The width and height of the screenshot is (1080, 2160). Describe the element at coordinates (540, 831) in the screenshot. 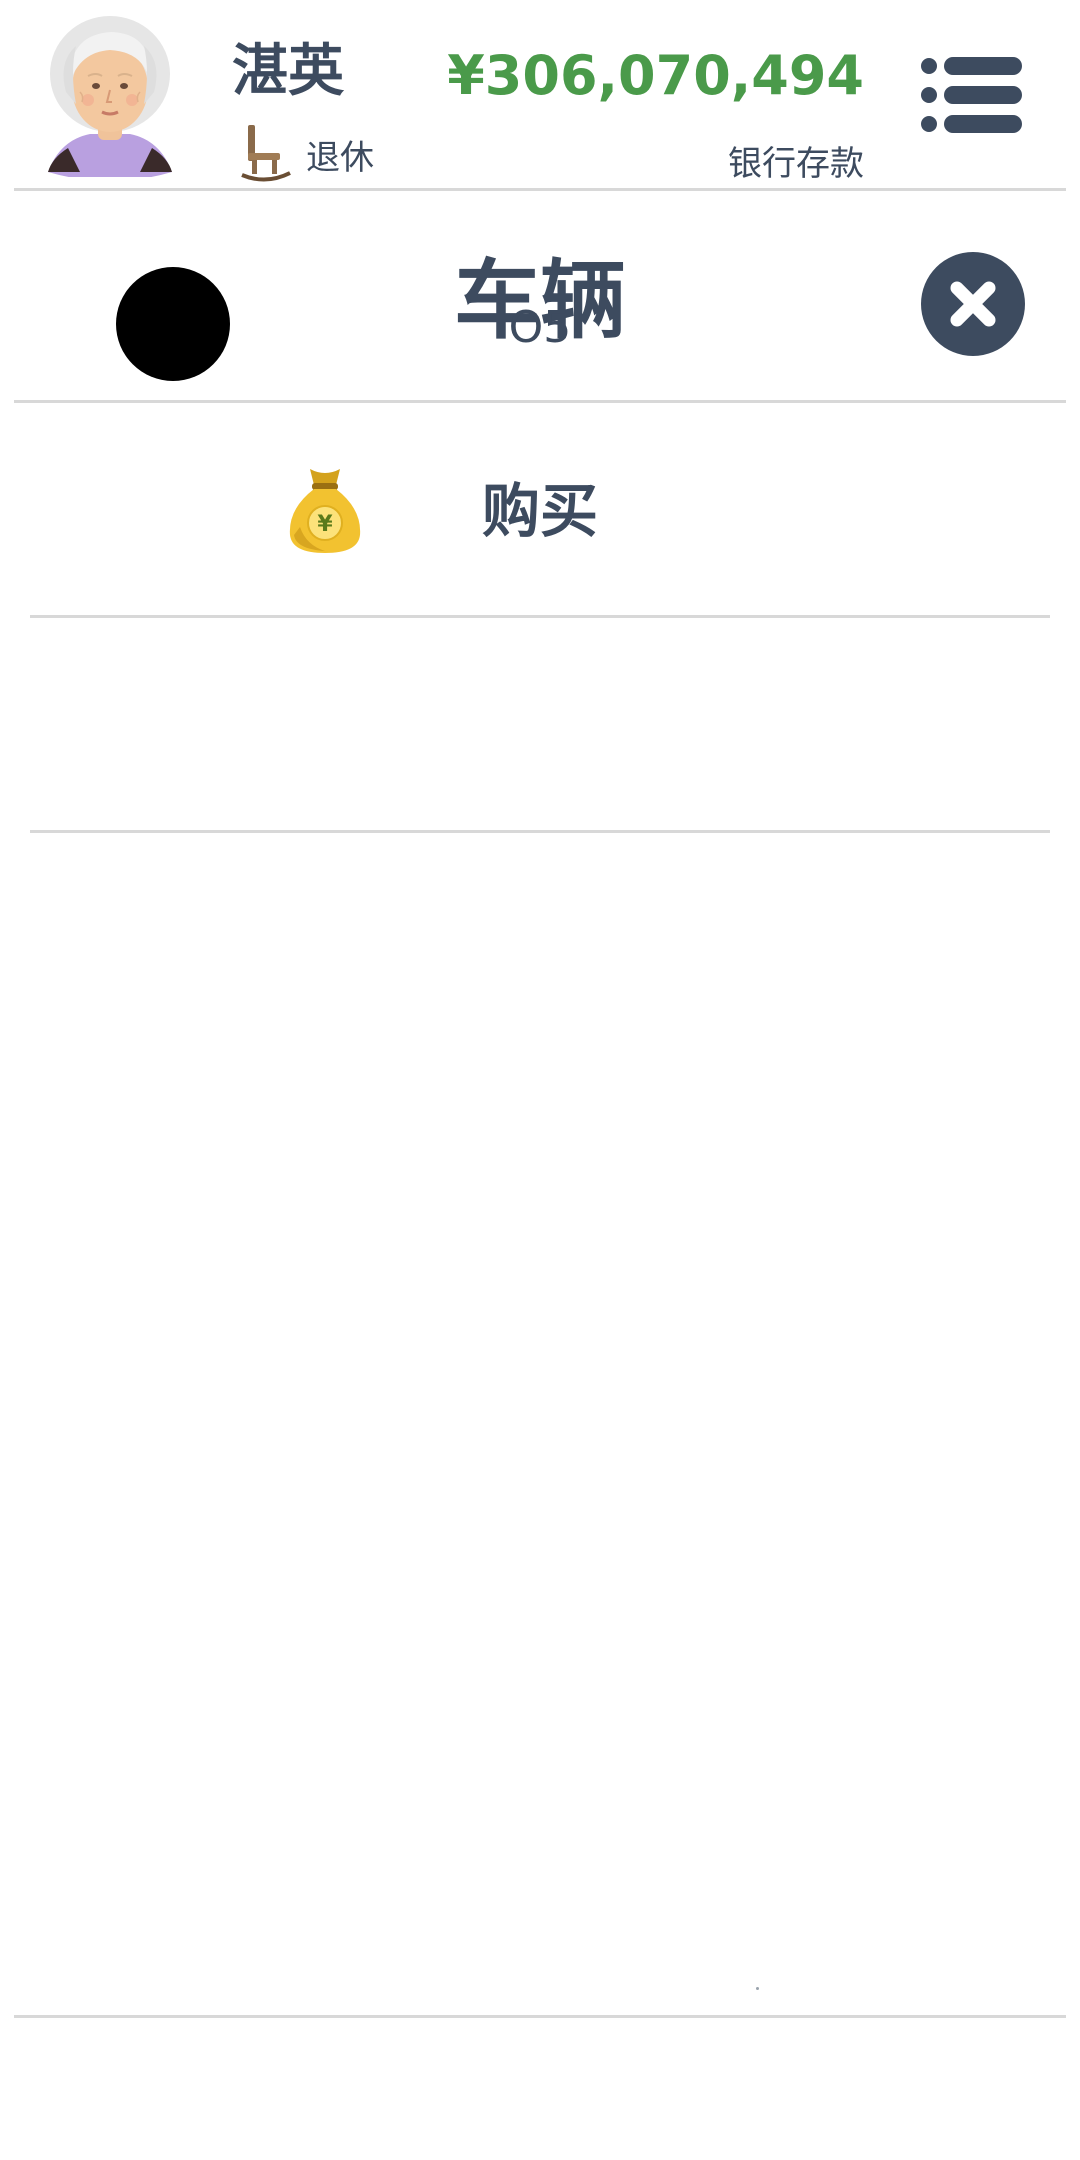

I see `row-divider` at that location.